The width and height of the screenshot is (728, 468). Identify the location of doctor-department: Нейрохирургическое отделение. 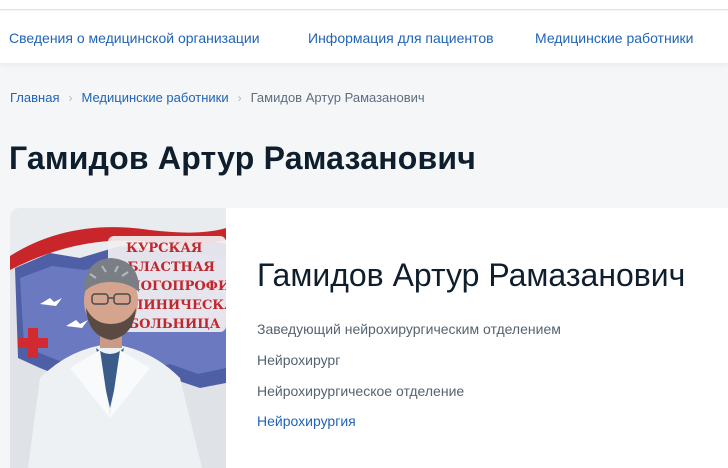
(361, 391).